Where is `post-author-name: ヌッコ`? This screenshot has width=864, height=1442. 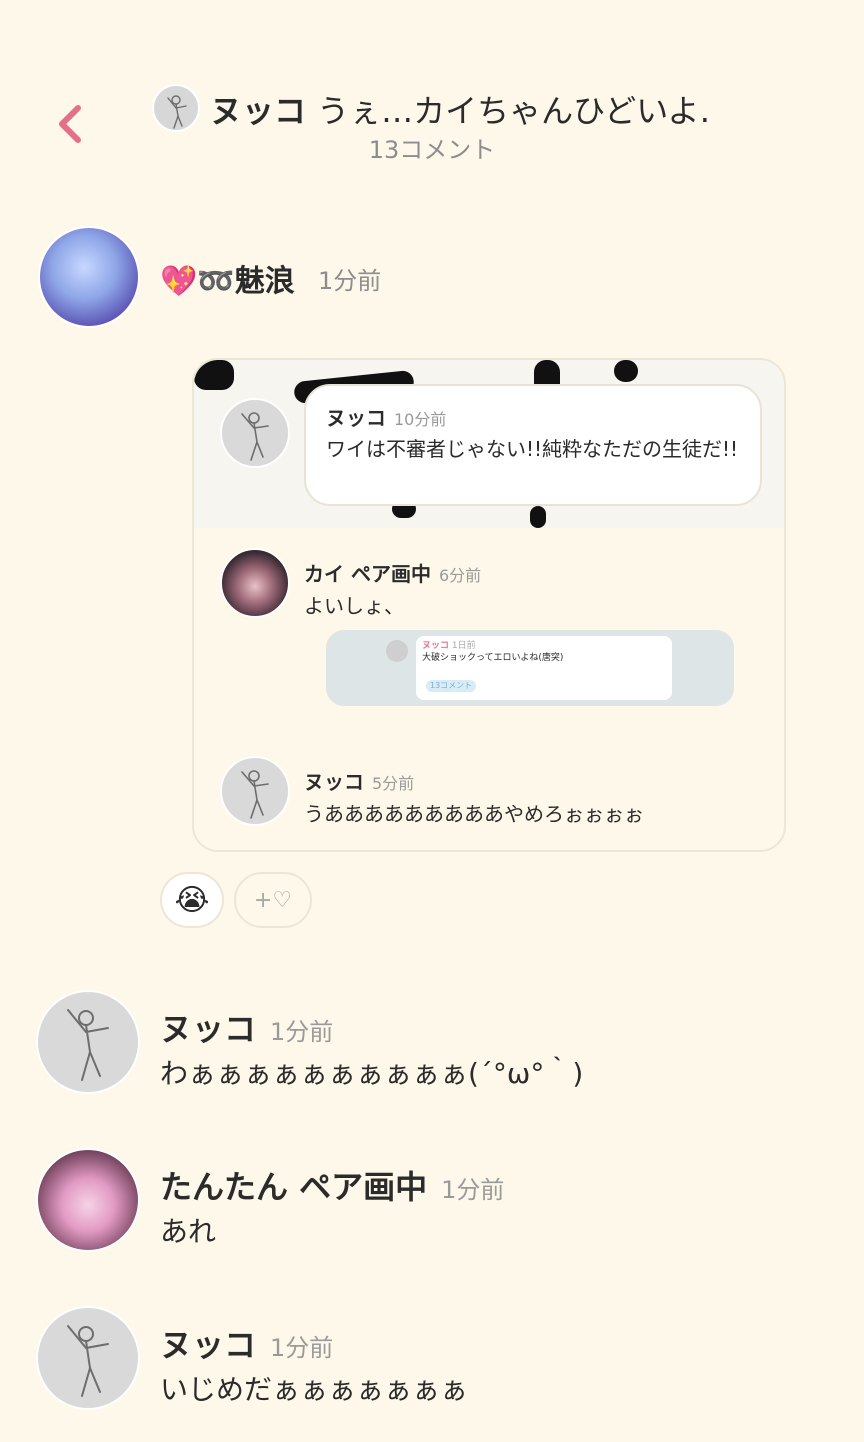 post-author-name: ヌッコ is located at coordinates (258, 111).